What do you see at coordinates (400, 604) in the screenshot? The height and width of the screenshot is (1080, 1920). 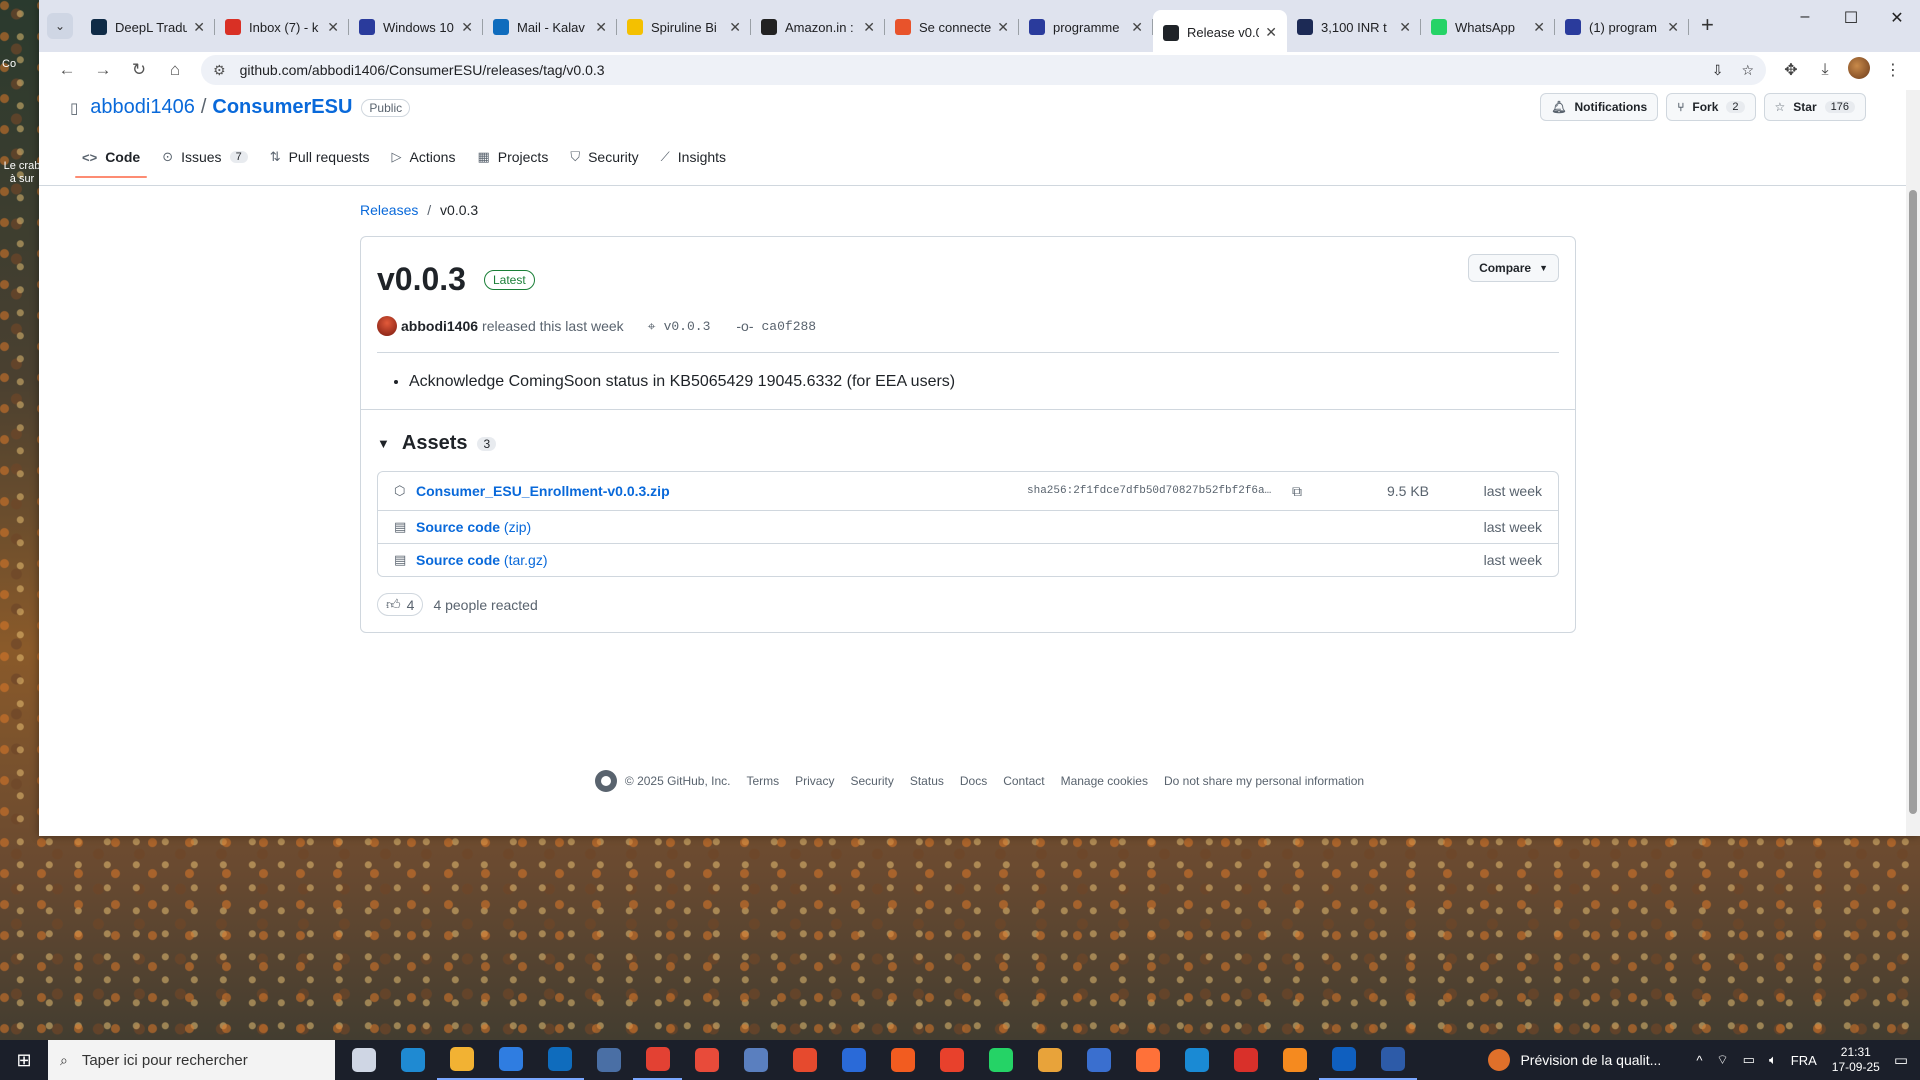 I see `thumbs-up-reaction-button: 👍︎ 4` at bounding box center [400, 604].